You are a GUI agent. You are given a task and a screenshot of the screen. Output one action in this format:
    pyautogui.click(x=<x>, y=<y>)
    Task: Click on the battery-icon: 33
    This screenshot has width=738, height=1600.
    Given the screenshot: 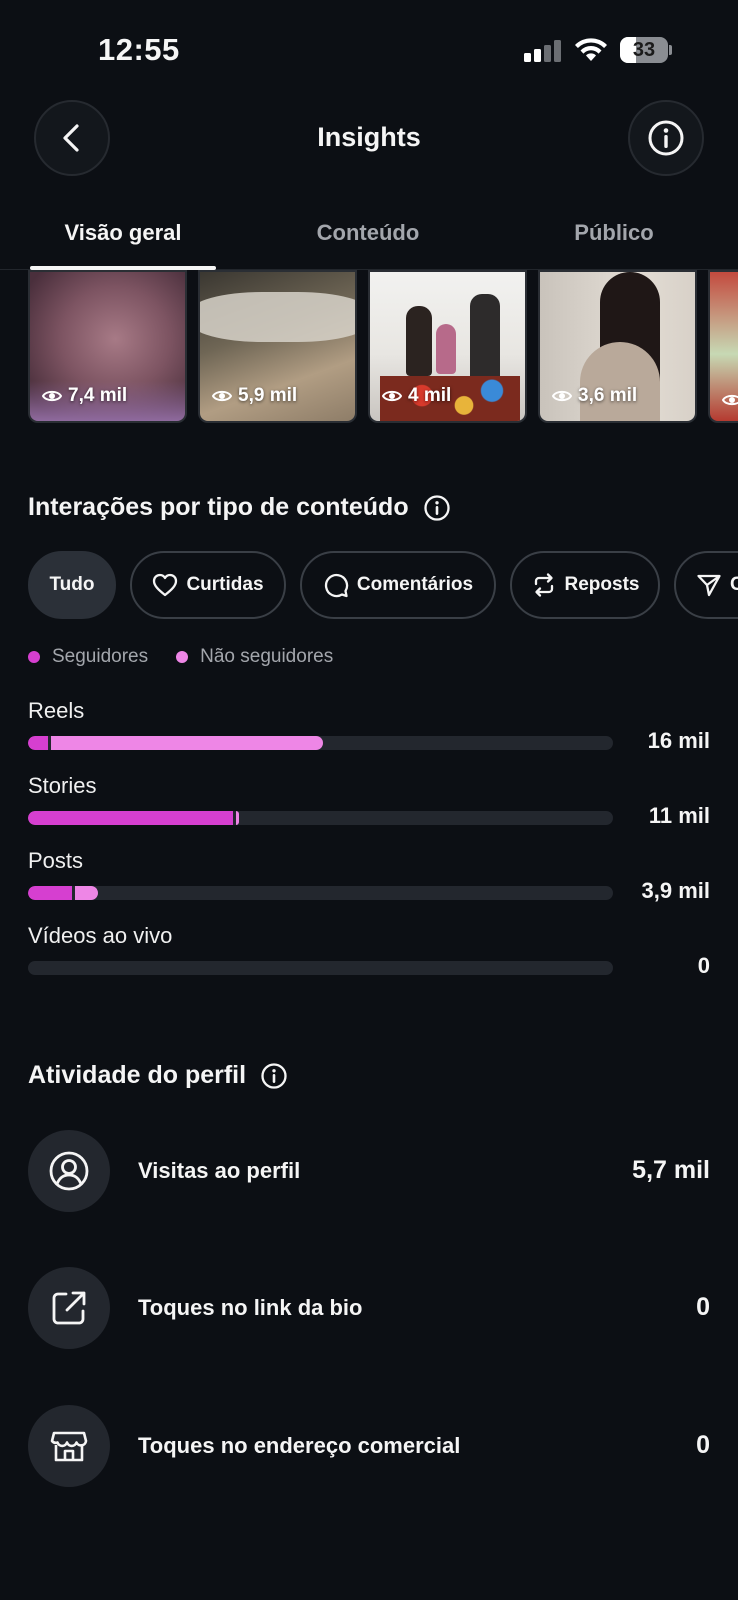 What is the action you would take?
    pyautogui.click(x=646, y=50)
    